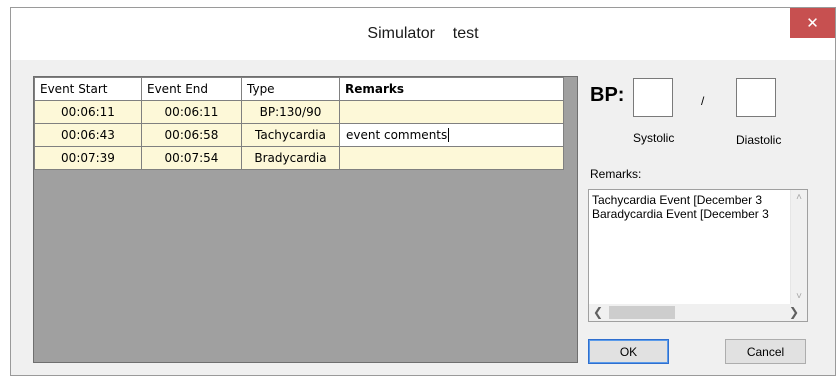 The height and width of the screenshot is (376, 840). Describe the element at coordinates (607, 95) in the screenshot. I see `bp-label: BP:` at that location.